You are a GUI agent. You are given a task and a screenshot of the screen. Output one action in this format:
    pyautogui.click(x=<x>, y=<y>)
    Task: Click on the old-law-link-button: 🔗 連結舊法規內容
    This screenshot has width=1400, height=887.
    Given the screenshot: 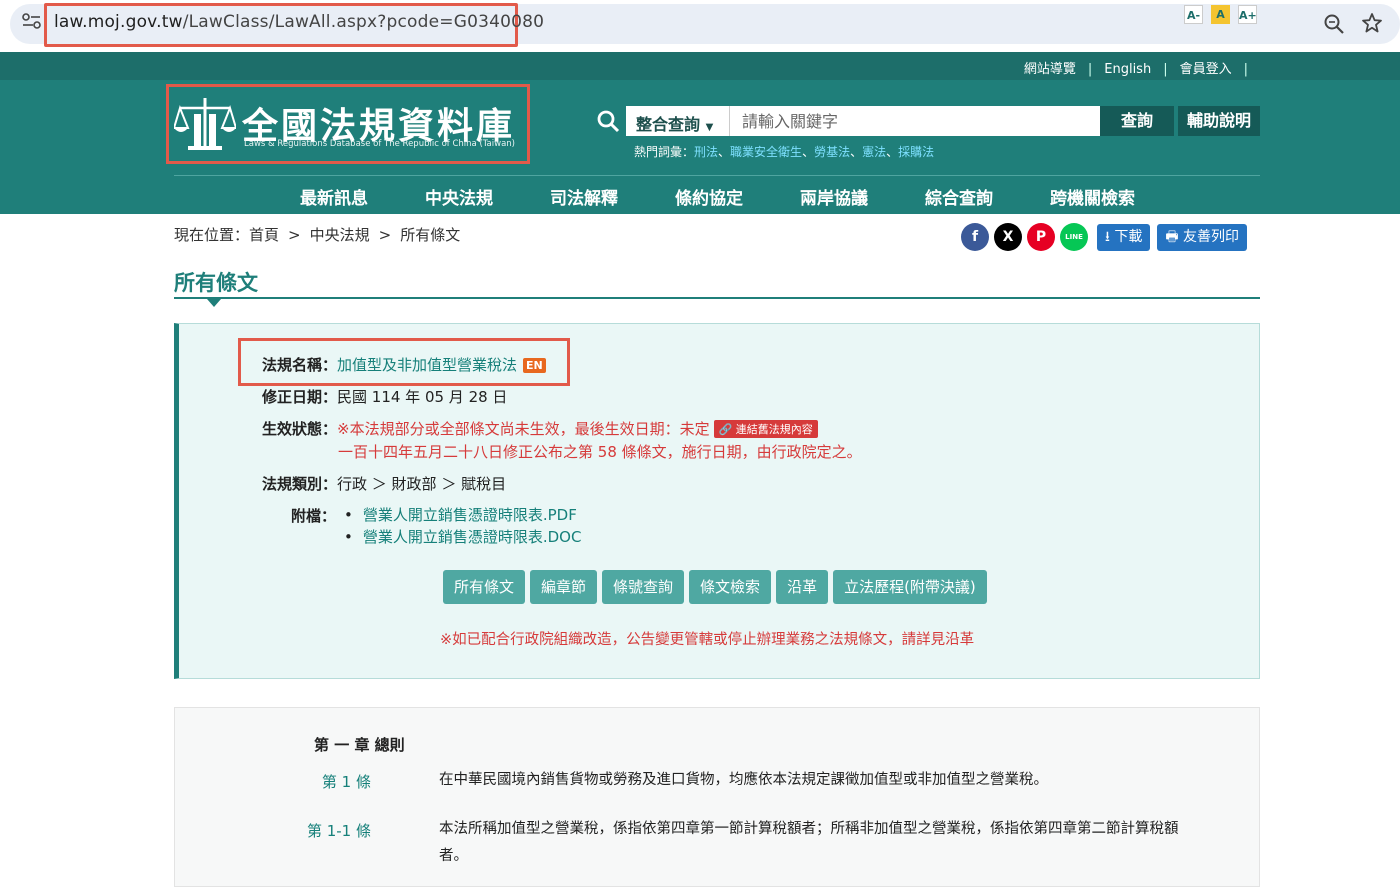 What is the action you would take?
    pyautogui.click(x=765, y=429)
    